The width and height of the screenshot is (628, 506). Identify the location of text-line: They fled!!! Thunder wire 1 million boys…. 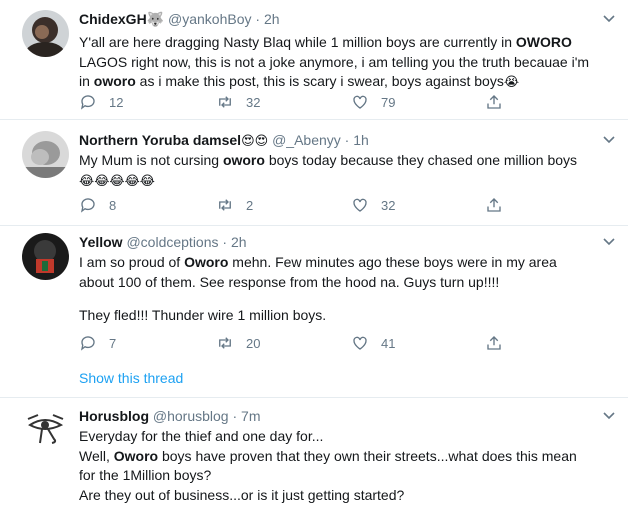
(203, 315).